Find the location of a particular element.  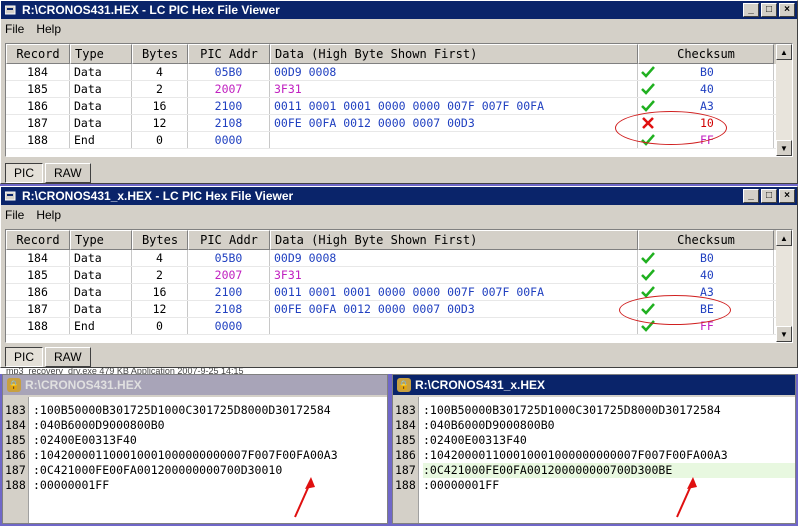

pic-addr-cell: 2007 is located at coordinates (229, 89).